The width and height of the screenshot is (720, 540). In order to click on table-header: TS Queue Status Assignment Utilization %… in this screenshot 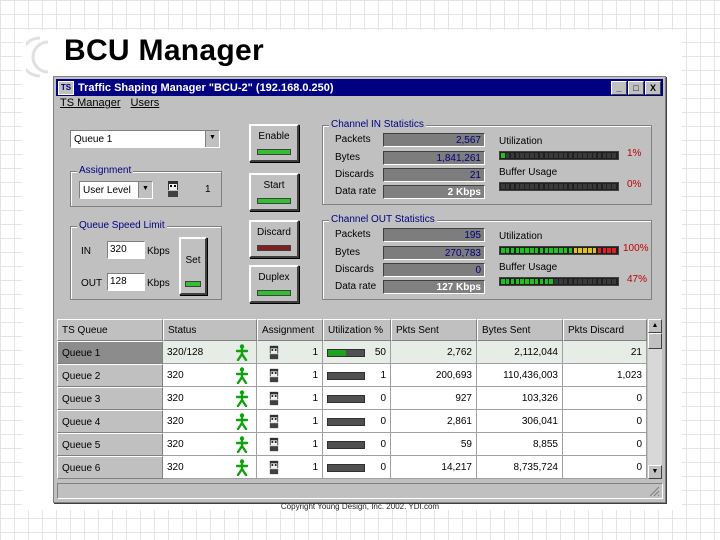, I will do `click(352, 330)`.